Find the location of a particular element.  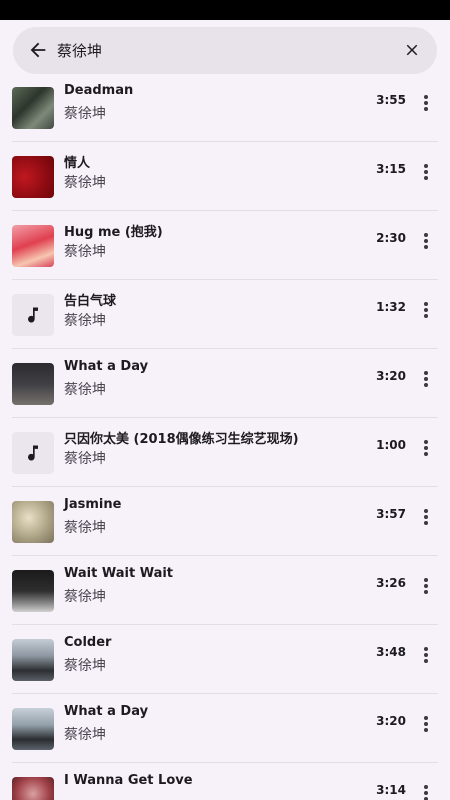

song-title: I Wanna Get Love is located at coordinates (128, 780).